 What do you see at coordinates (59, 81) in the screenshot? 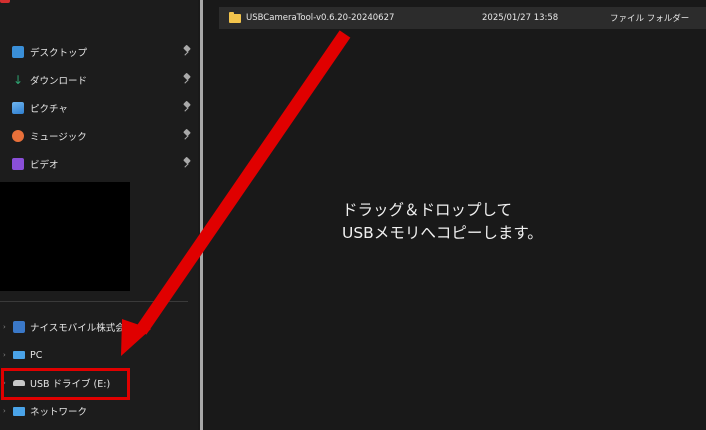
I see `sidebar-item-label: ダウンロード` at bounding box center [59, 81].